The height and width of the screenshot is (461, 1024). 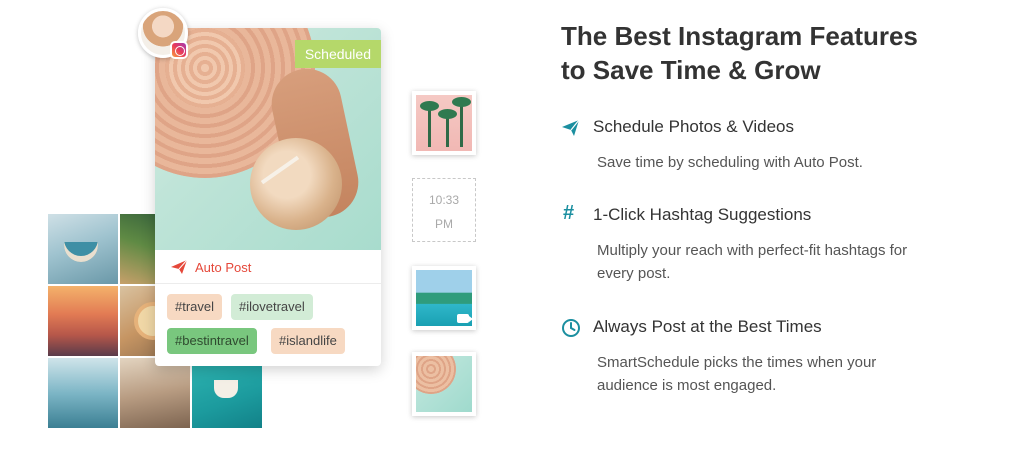 What do you see at coordinates (730, 162) in the screenshot?
I see `feature-description: Save time by scheduling with Auto Post.` at bounding box center [730, 162].